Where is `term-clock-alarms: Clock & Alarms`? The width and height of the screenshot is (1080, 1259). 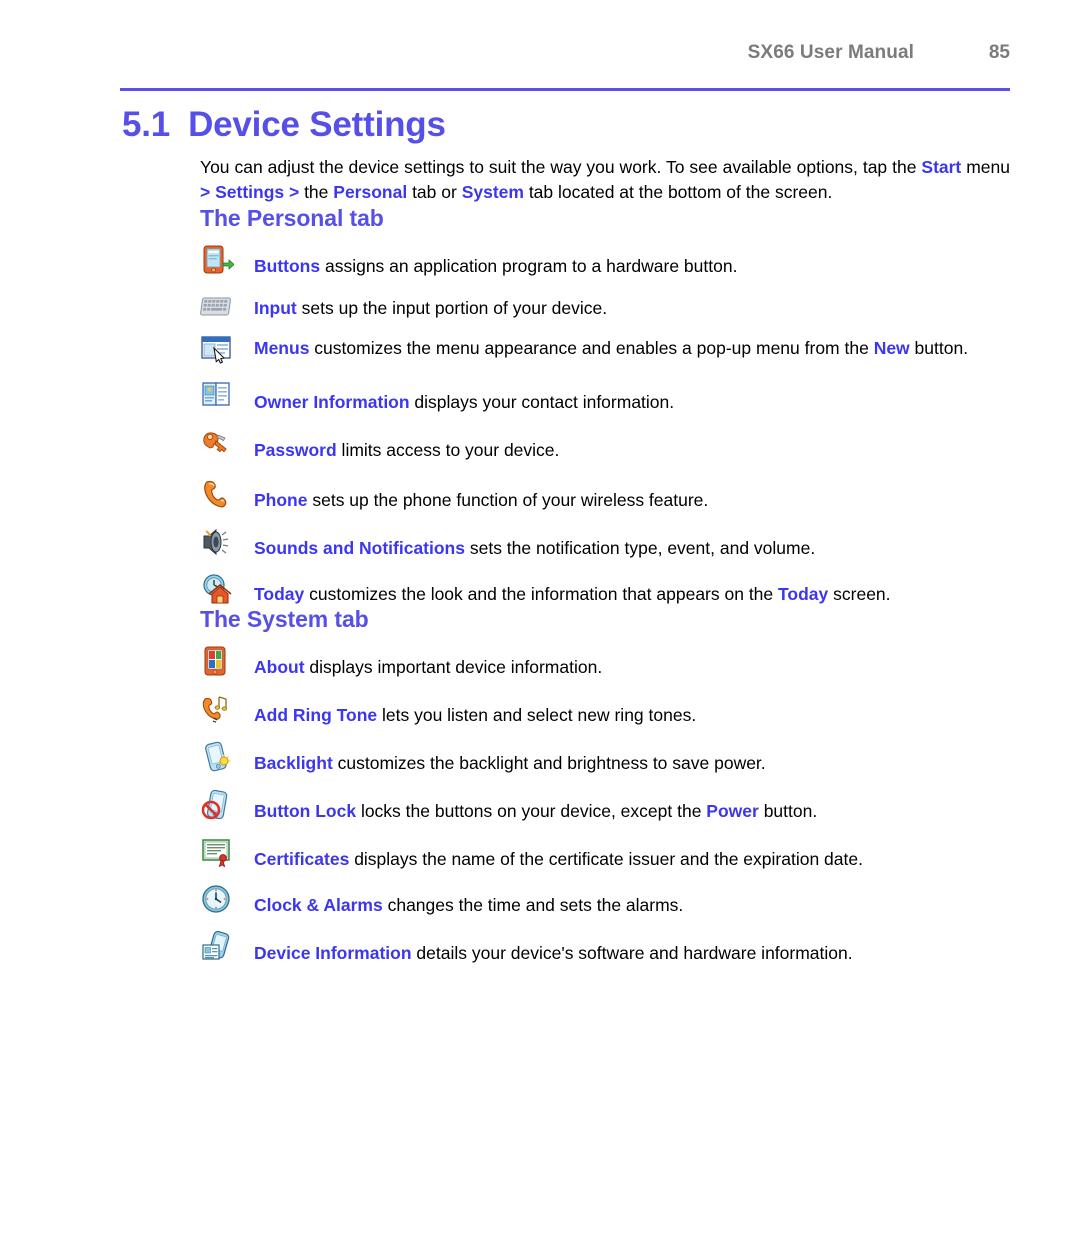
term-clock-alarms: Clock & Alarms is located at coordinates (318, 905).